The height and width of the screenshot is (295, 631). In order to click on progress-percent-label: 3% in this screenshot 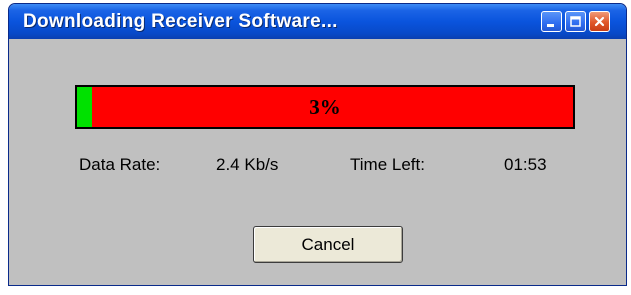, I will do `click(325, 106)`.